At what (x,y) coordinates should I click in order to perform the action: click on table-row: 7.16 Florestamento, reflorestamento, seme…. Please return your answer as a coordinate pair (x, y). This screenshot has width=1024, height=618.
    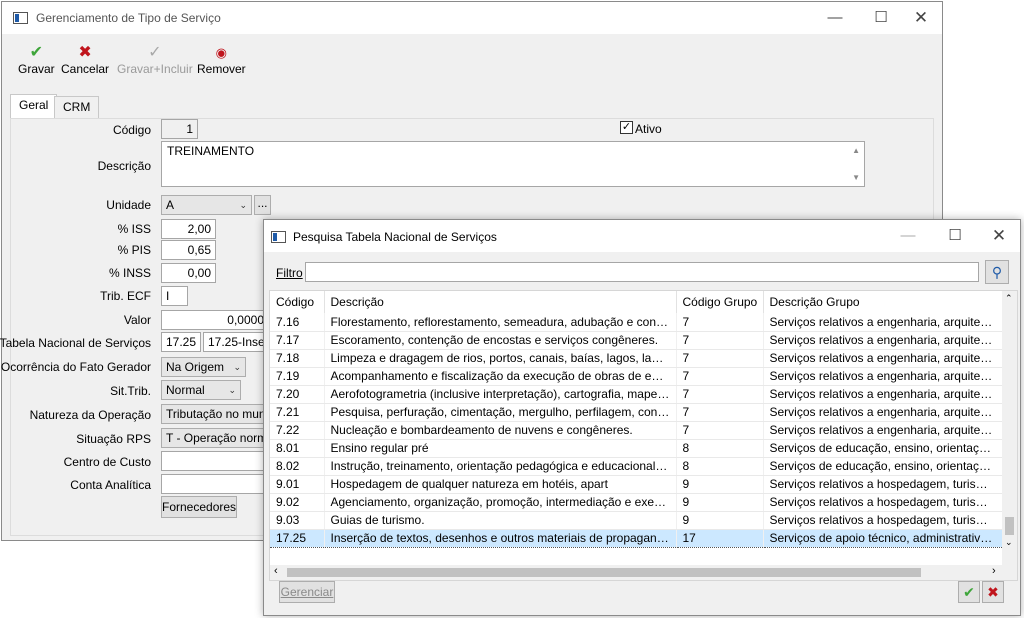
    Looking at the image, I should click on (636, 322).